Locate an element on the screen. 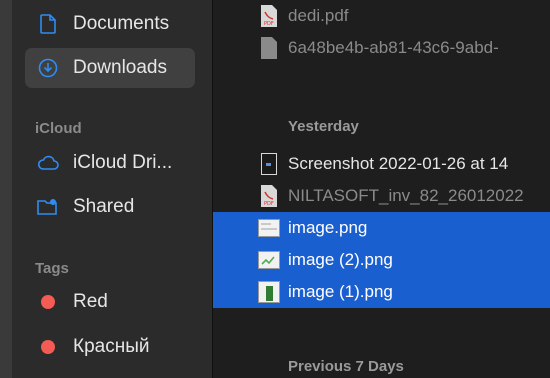 The image size is (550, 378). sidebar-item-label: Documents is located at coordinates (121, 23).